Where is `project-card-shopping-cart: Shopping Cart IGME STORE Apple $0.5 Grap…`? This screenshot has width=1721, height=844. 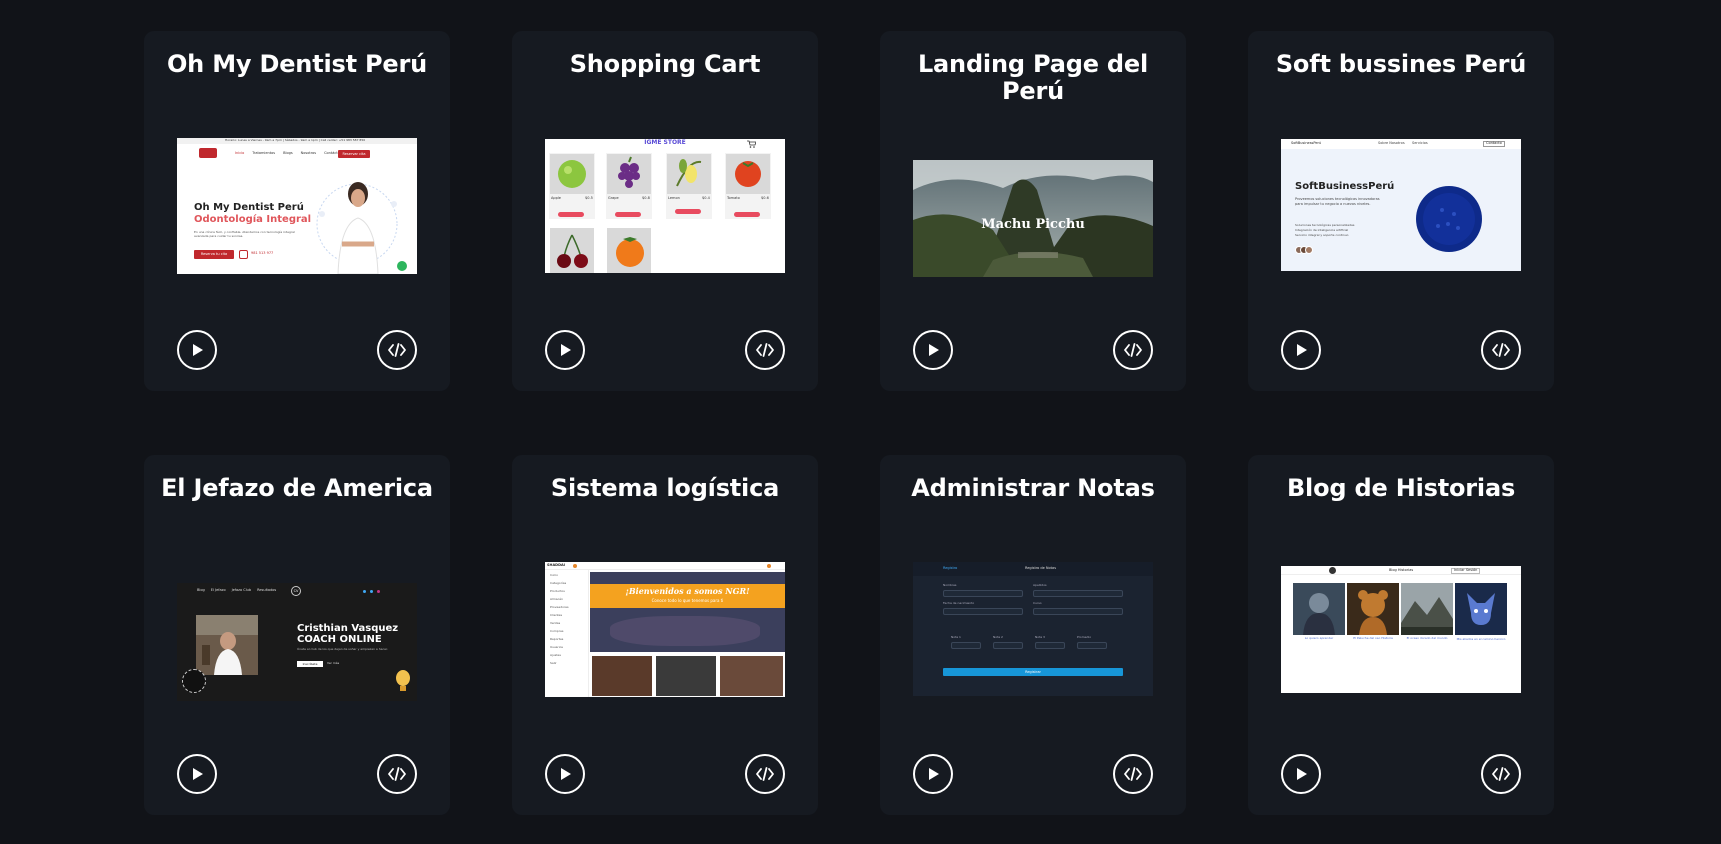
project-card-shopping-cart: Shopping Cart IGME STORE Apple $0.5 Grap… is located at coordinates (665, 211).